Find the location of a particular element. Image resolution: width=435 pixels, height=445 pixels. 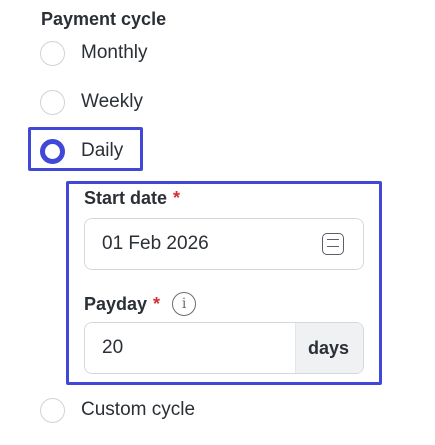

start-date-label: Start date * is located at coordinates (132, 198).